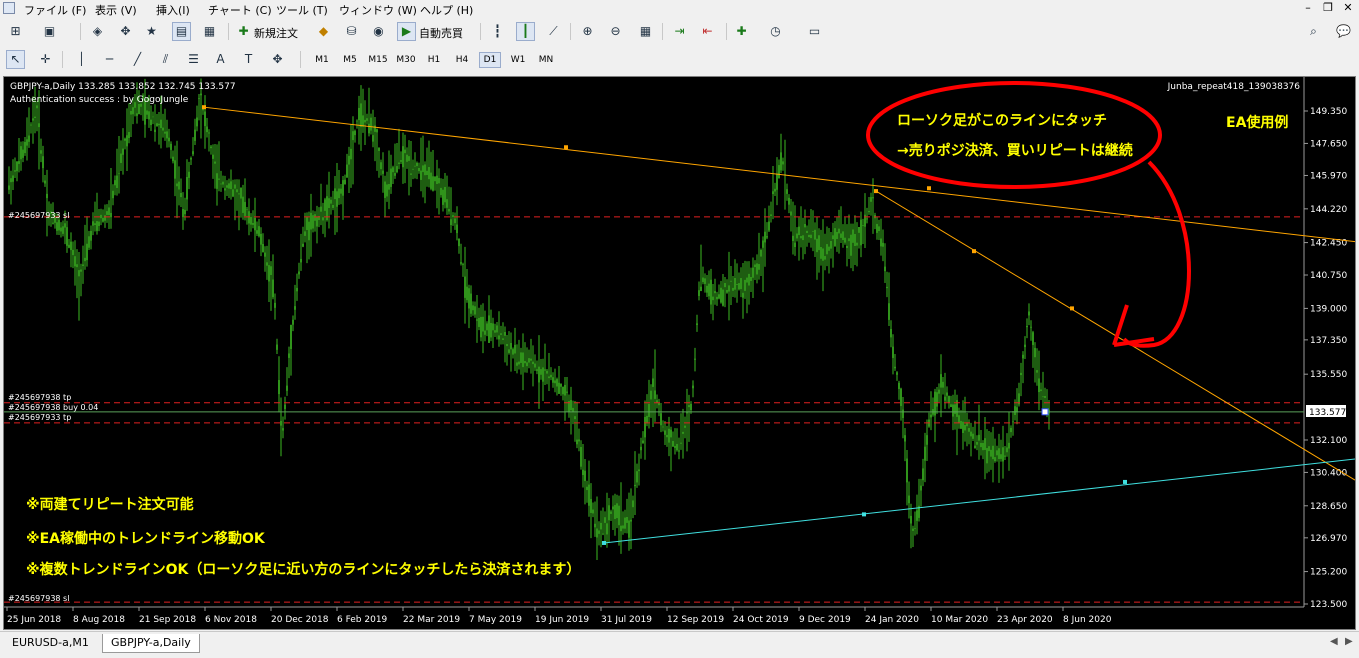 Image resolution: width=1359 pixels, height=658 pixels. I want to click on new-order-button: 新規注文, so click(276, 33).